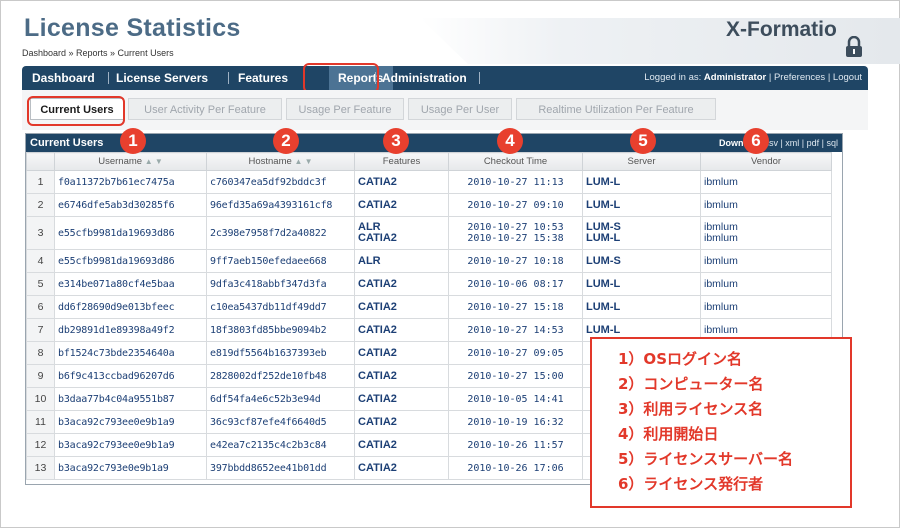  I want to click on cell-hostname-value: e42ea7c2135c4c2b3c84, so click(268, 445).